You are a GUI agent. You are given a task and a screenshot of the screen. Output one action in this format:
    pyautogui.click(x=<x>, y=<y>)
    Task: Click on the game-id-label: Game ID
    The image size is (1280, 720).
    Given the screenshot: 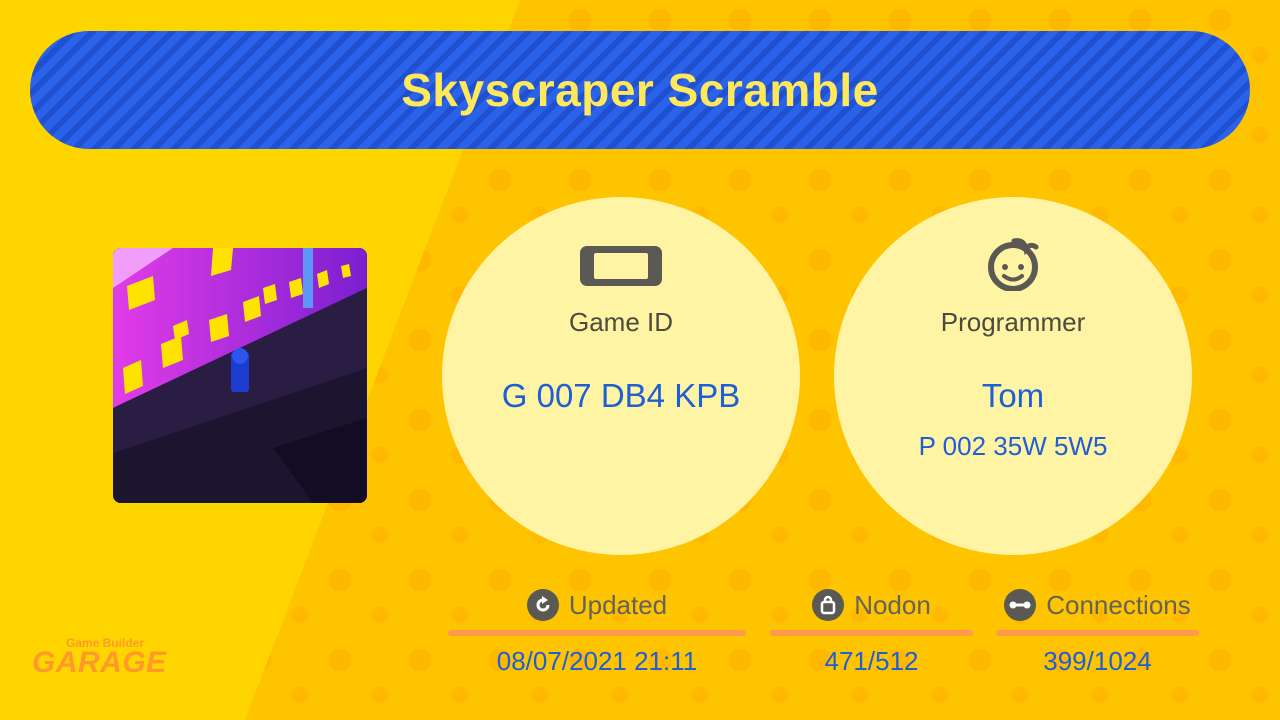 What is the action you would take?
    pyautogui.click(x=621, y=322)
    